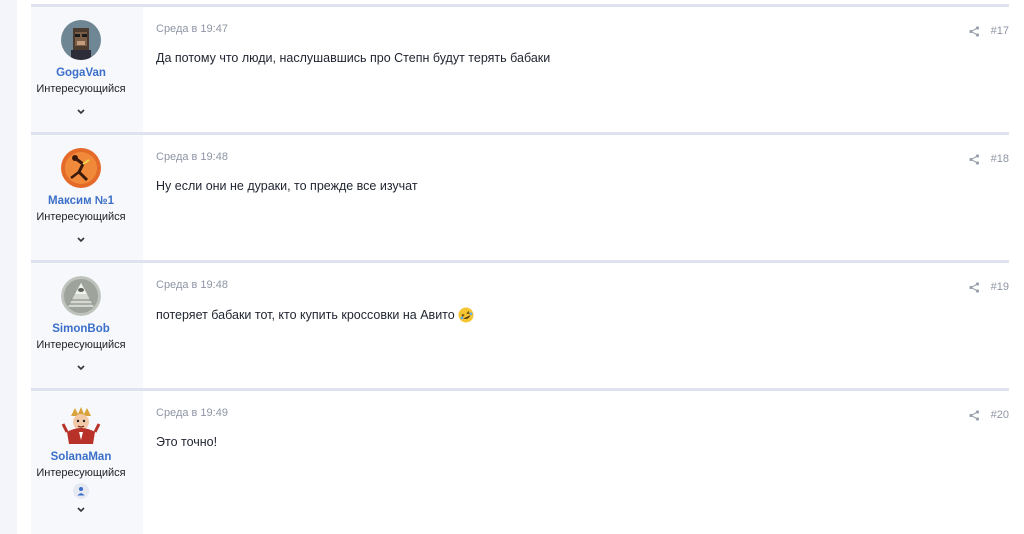 Image resolution: width=1024 pixels, height=534 pixels. I want to click on username: SimonBob, so click(81, 329).